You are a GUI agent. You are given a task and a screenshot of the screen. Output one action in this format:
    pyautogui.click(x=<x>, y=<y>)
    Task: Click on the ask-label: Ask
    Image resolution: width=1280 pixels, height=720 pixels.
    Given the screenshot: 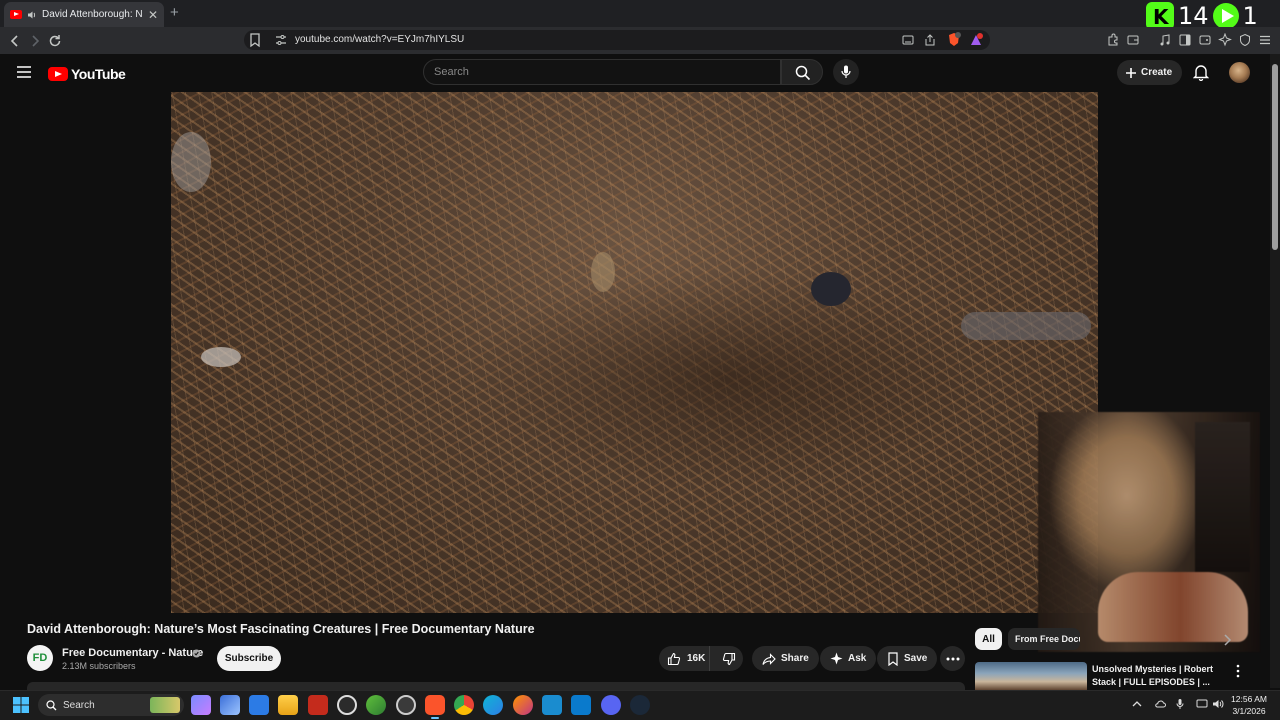 What is the action you would take?
    pyautogui.click(x=857, y=658)
    